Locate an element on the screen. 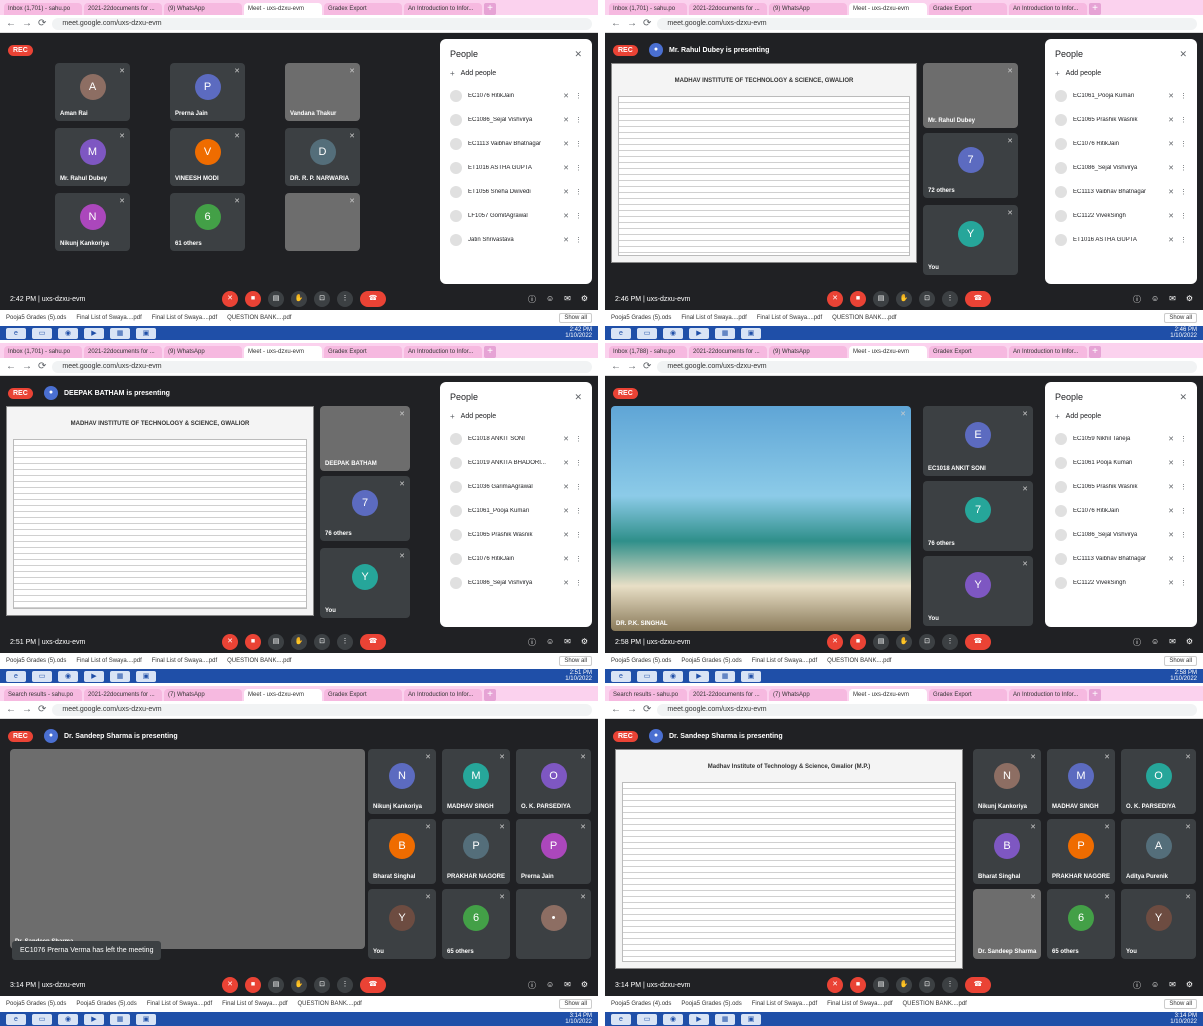  present-button: ⊡ is located at coordinates (927, 642).